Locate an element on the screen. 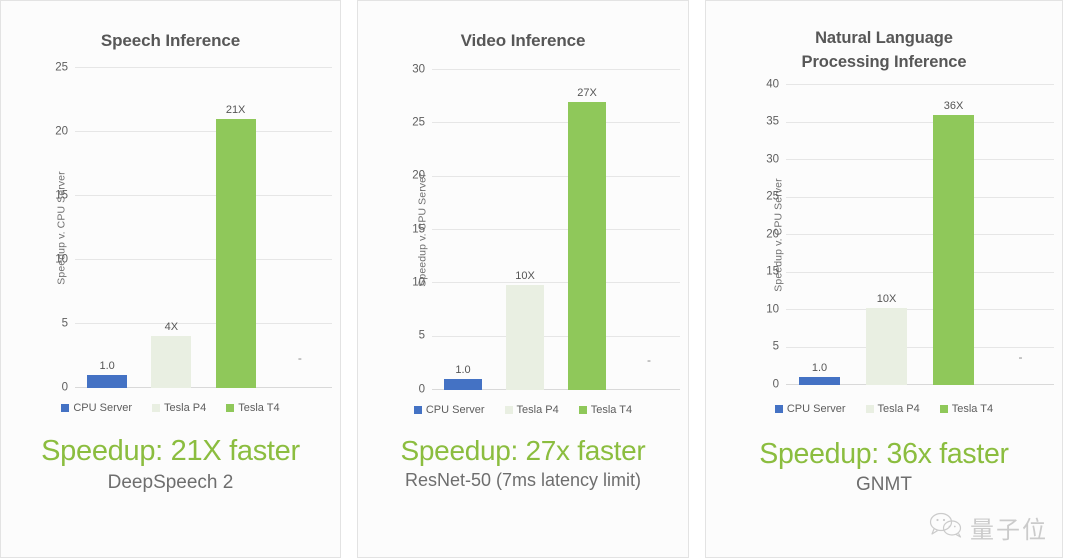 This screenshot has width=1080, height=558. summary-block: Speedup: 21X faster DeepSpeech 2 is located at coordinates (170, 464).